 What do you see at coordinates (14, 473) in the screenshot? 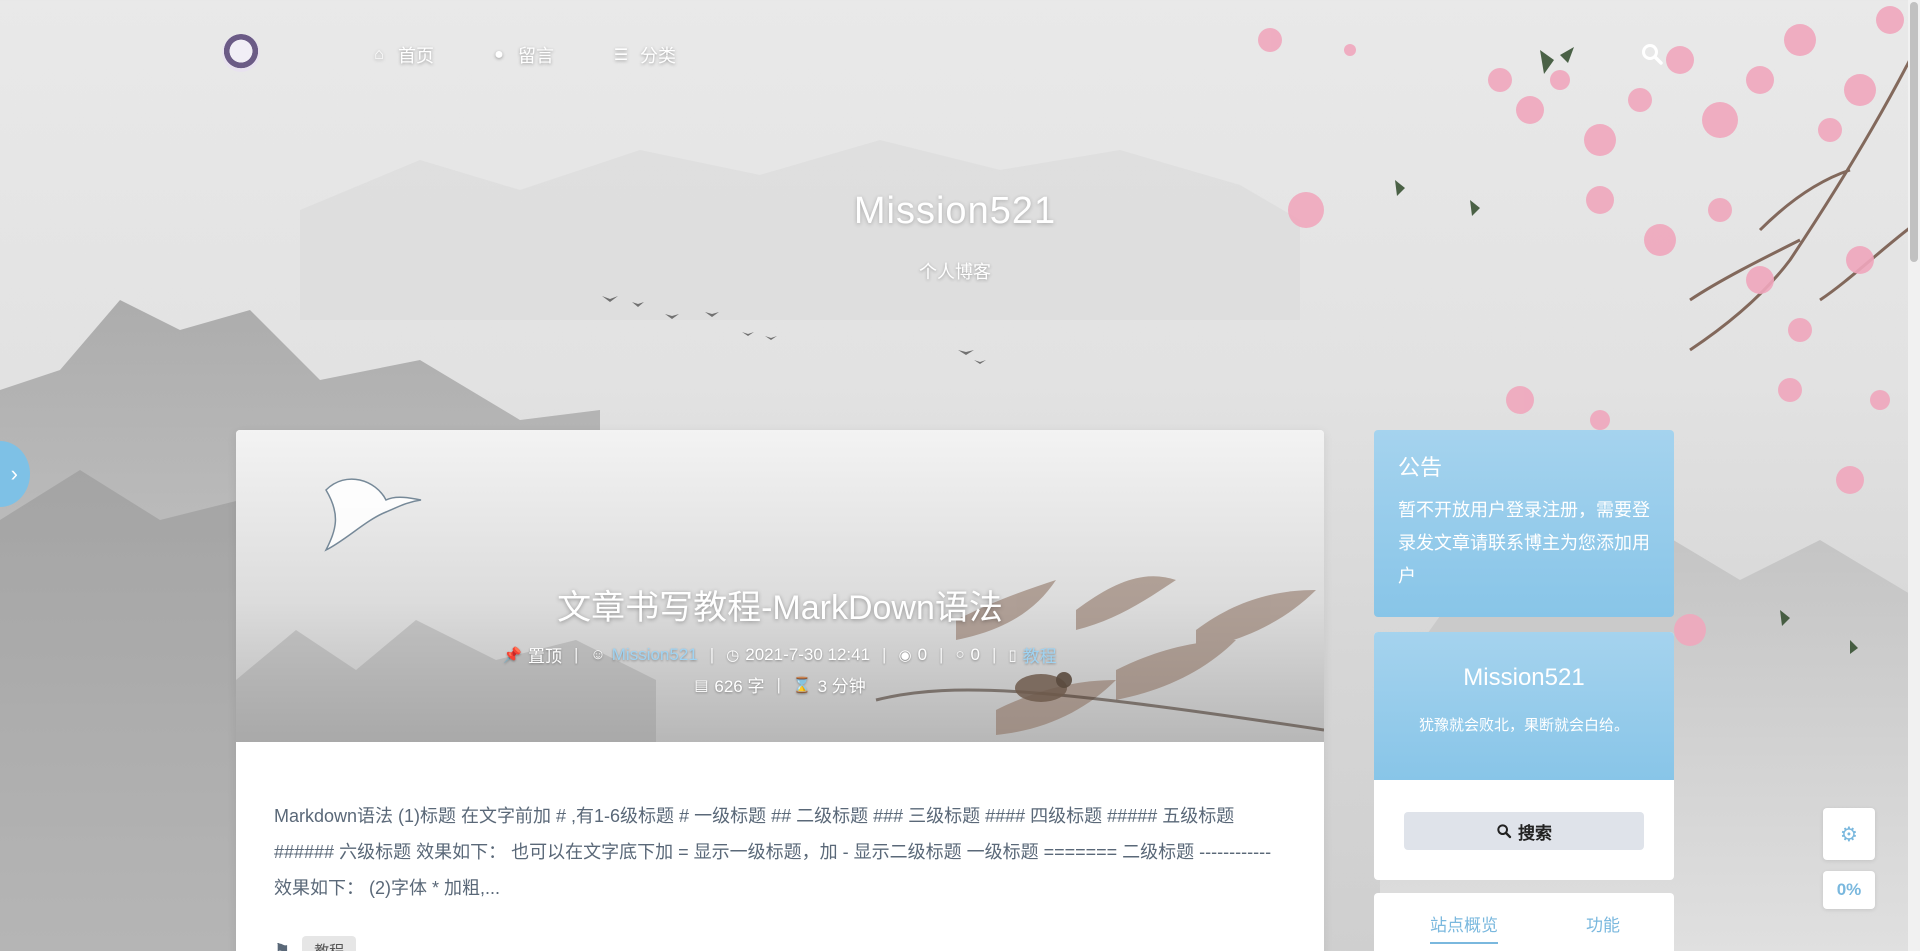
I see `chevron-right-icon: ›` at bounding box center [14, 473].